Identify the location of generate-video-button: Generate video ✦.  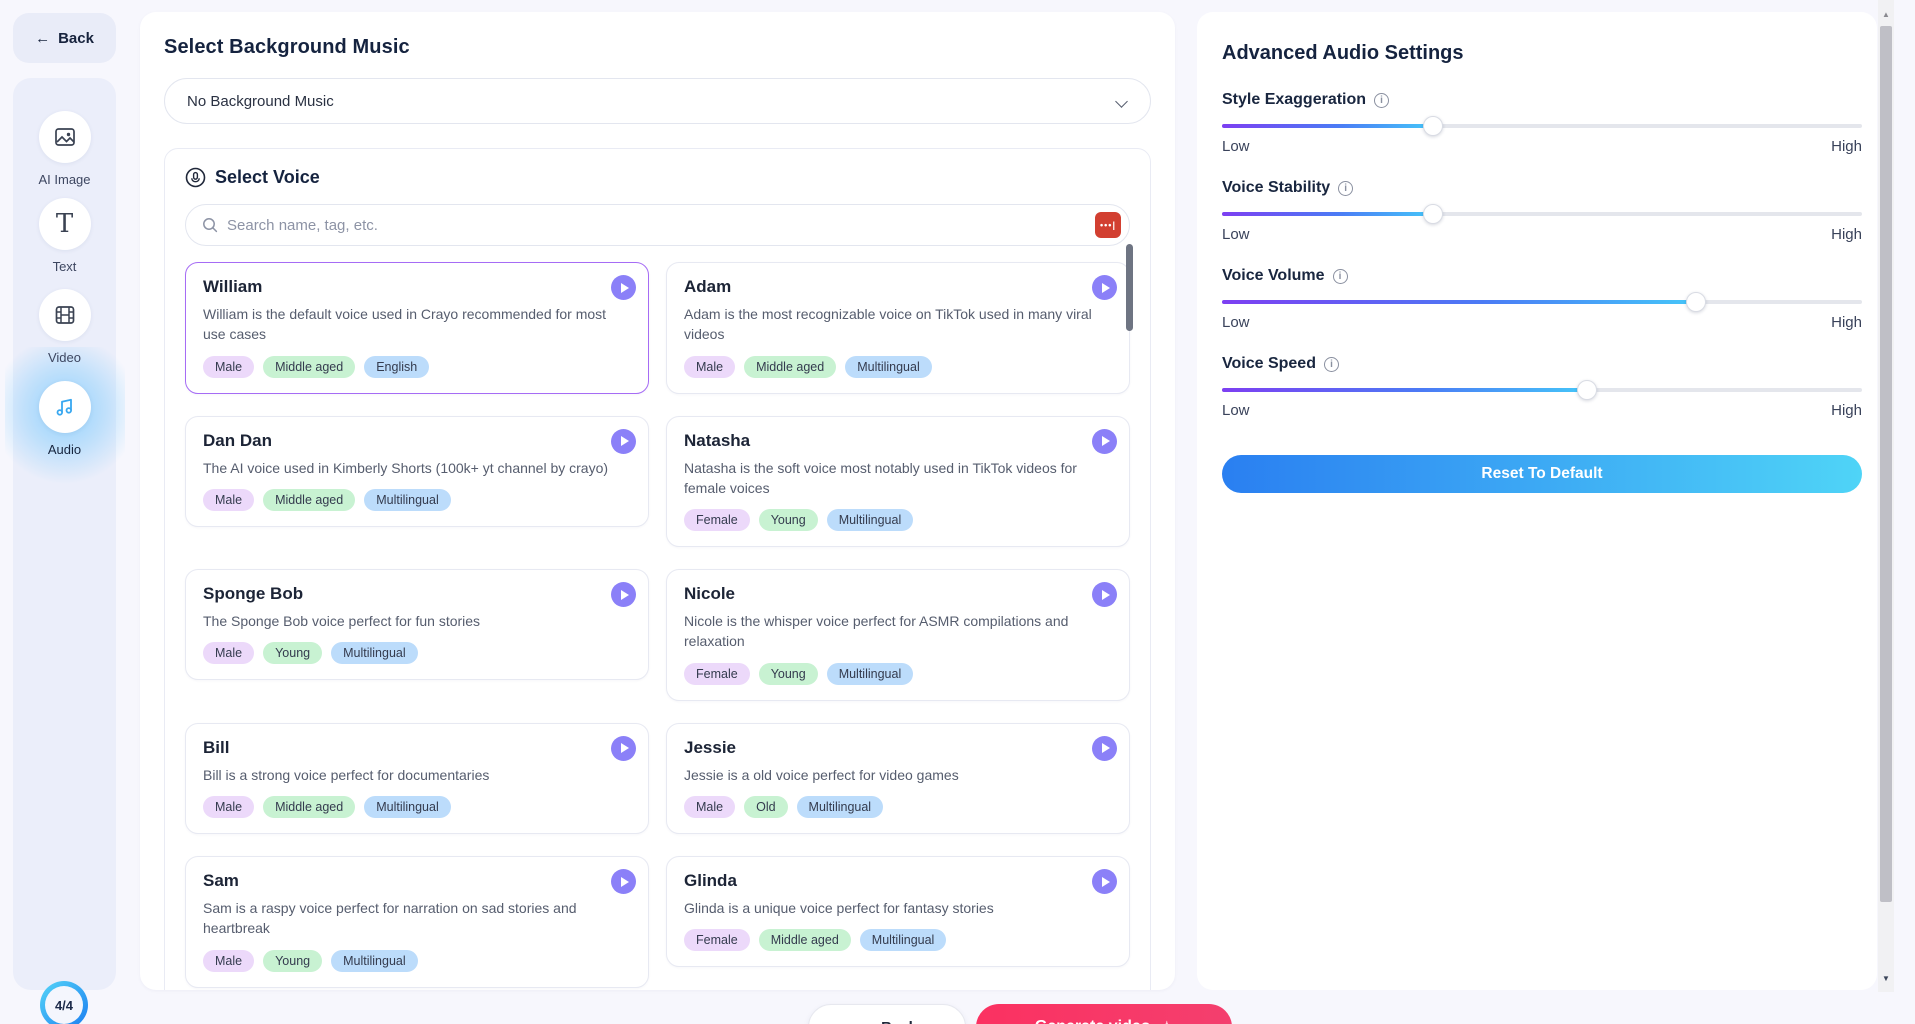
(1104, 1014).